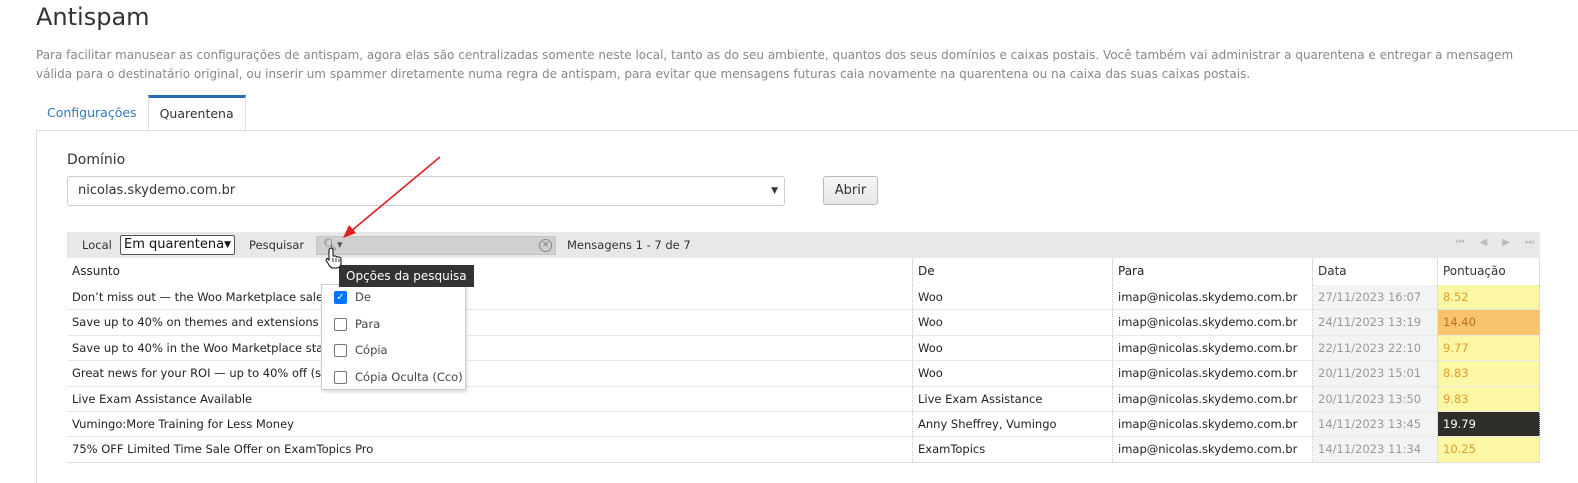 The height and width of the screenshot is (483, 1578). Describe the element at coordinates (1013, 271) in the screenshot. I see `column-header-from: De` at that location.